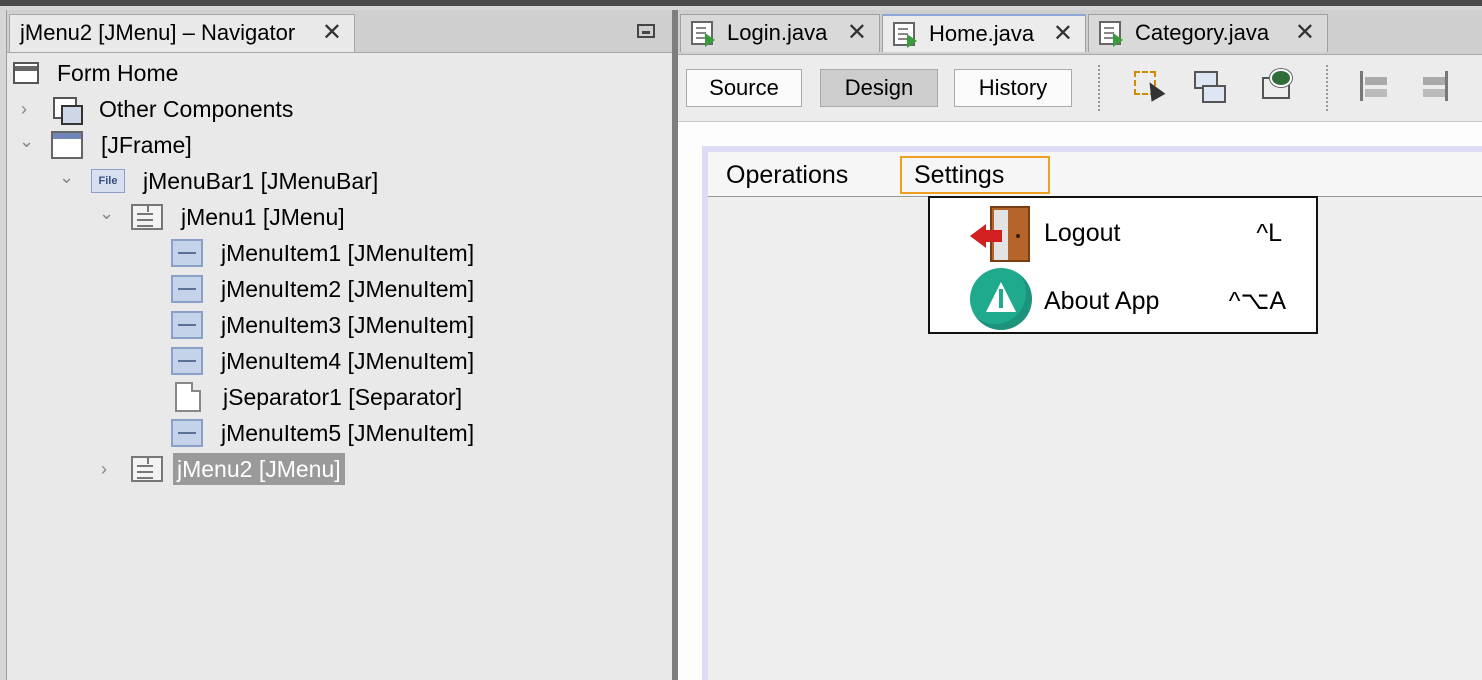 The image size is (1482, 680). What do you see at coordinates (188, 397) in the screenshot?
I see `separator-icon` at bounding box center [188, 397].